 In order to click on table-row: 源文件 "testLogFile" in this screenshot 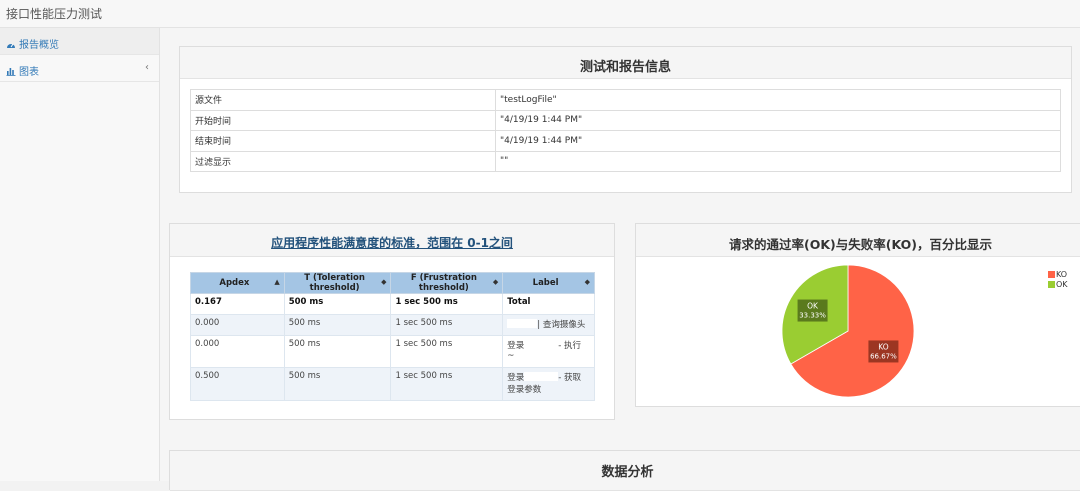, I will do `click(625, 100)`.